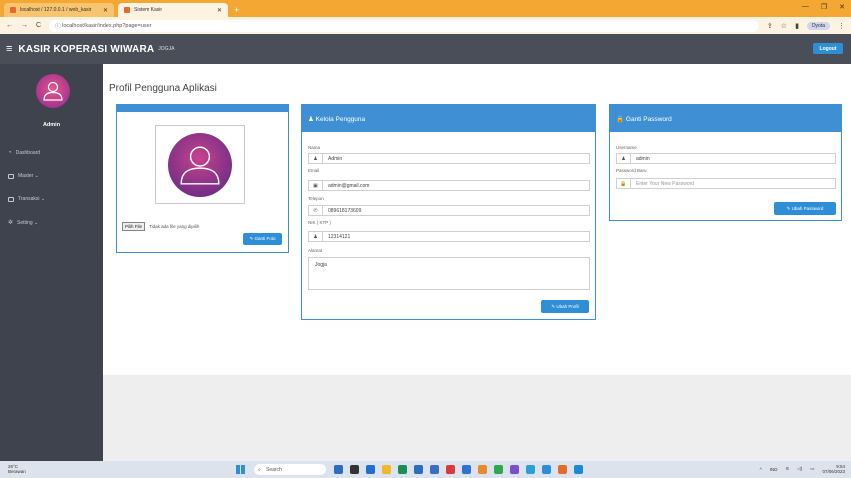  I want to click on maximize-icon: ❐, so click(824, 7).